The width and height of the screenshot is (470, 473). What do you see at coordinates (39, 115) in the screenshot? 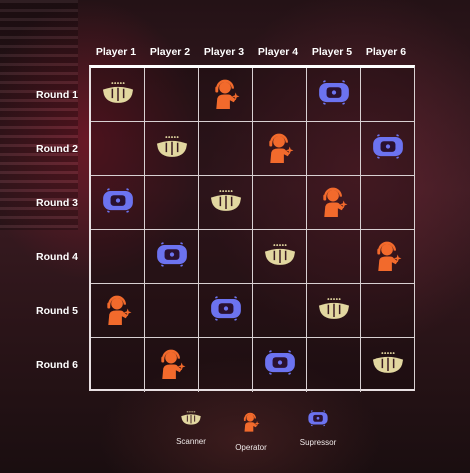
I see `background-blinds` at bounding box center [39, 115].